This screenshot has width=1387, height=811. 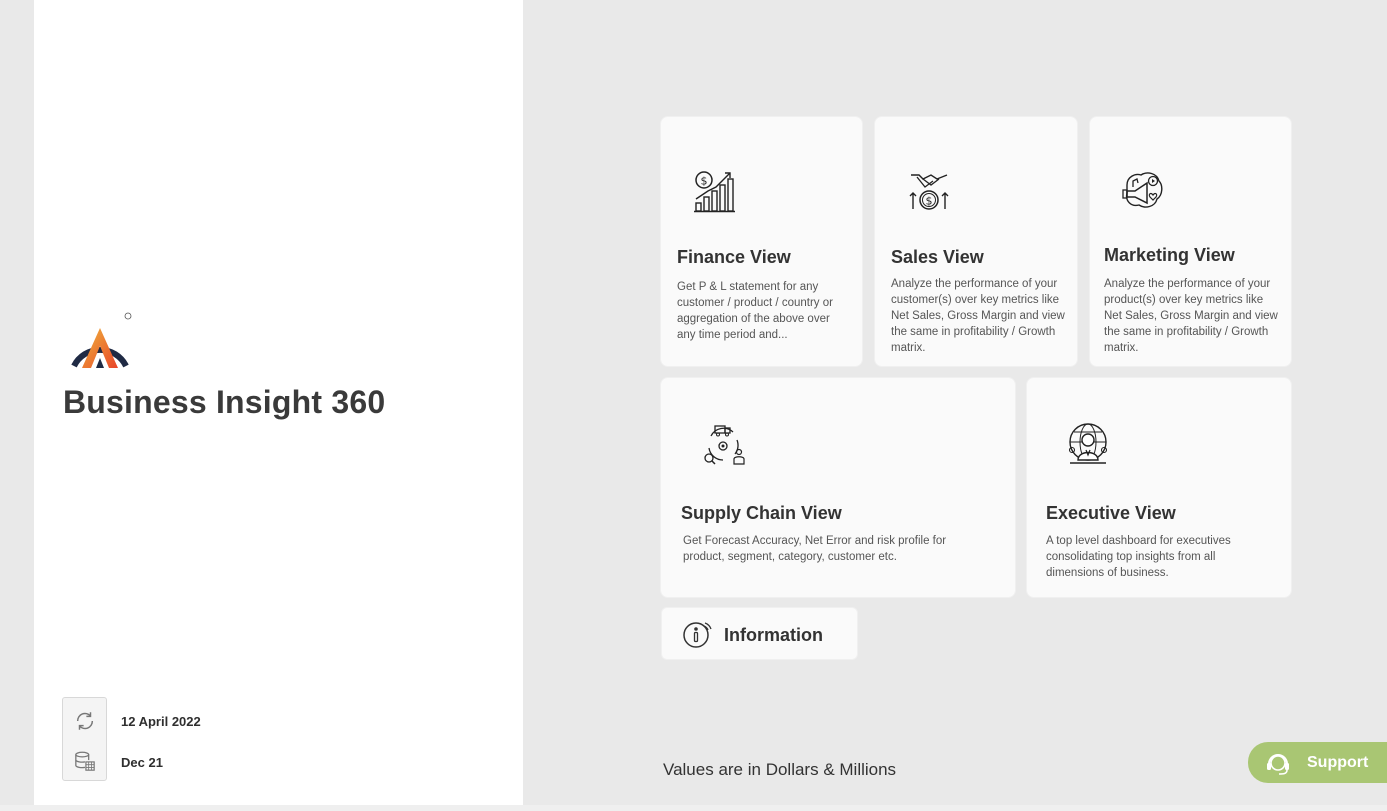 I want to click on info-icon, so click(x=697, y=635).